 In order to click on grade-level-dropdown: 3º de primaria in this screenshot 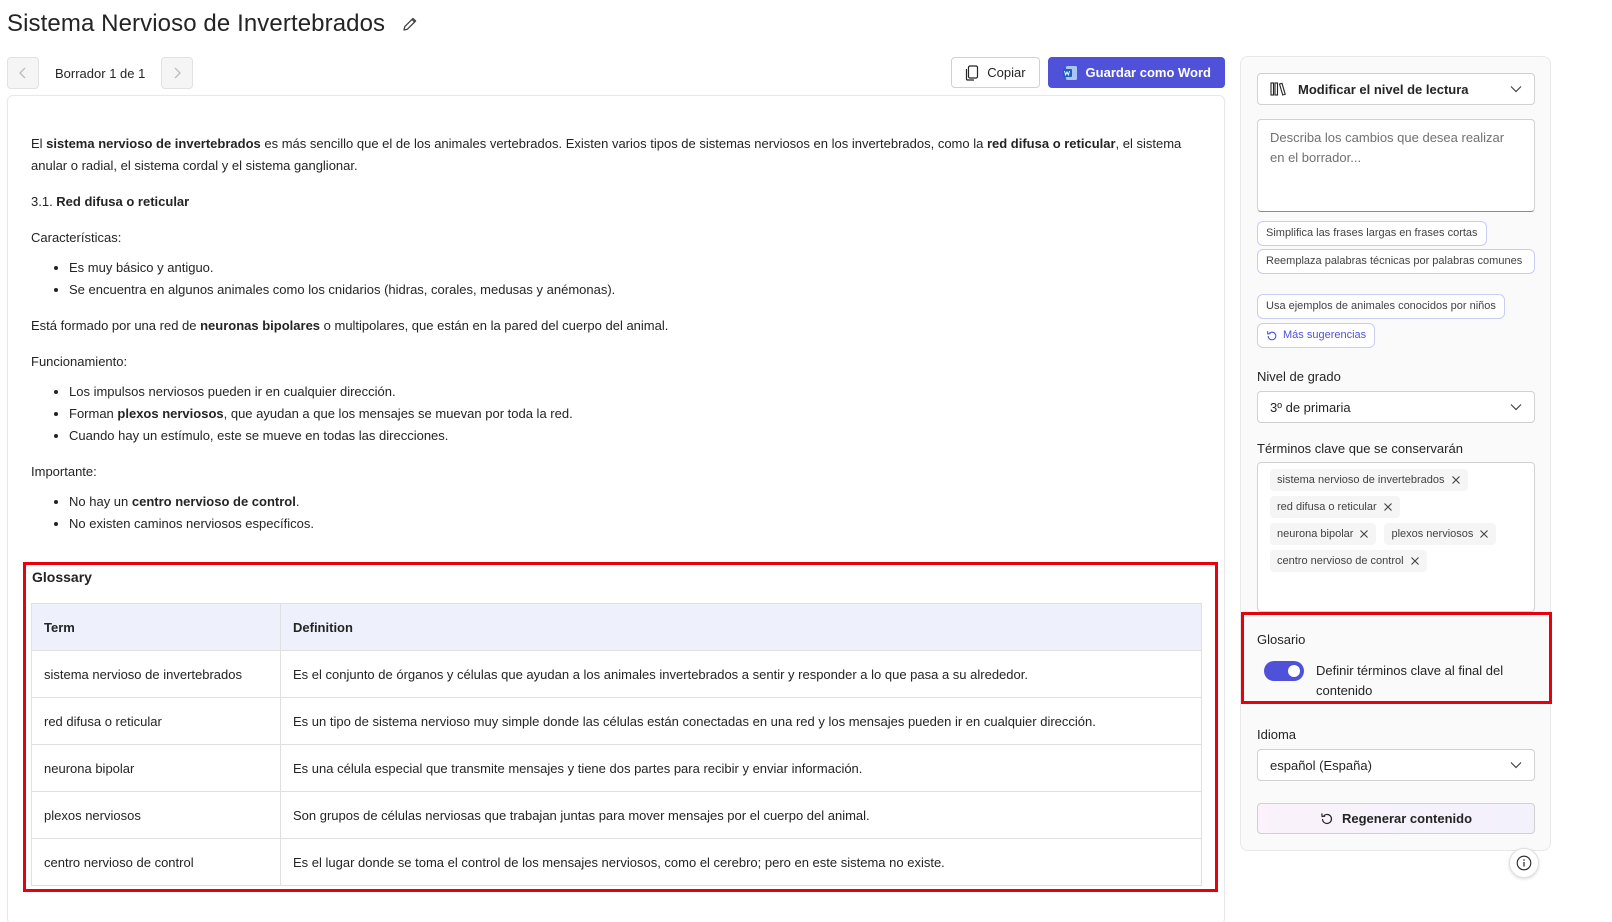, I will do `click(1396, 407)`.